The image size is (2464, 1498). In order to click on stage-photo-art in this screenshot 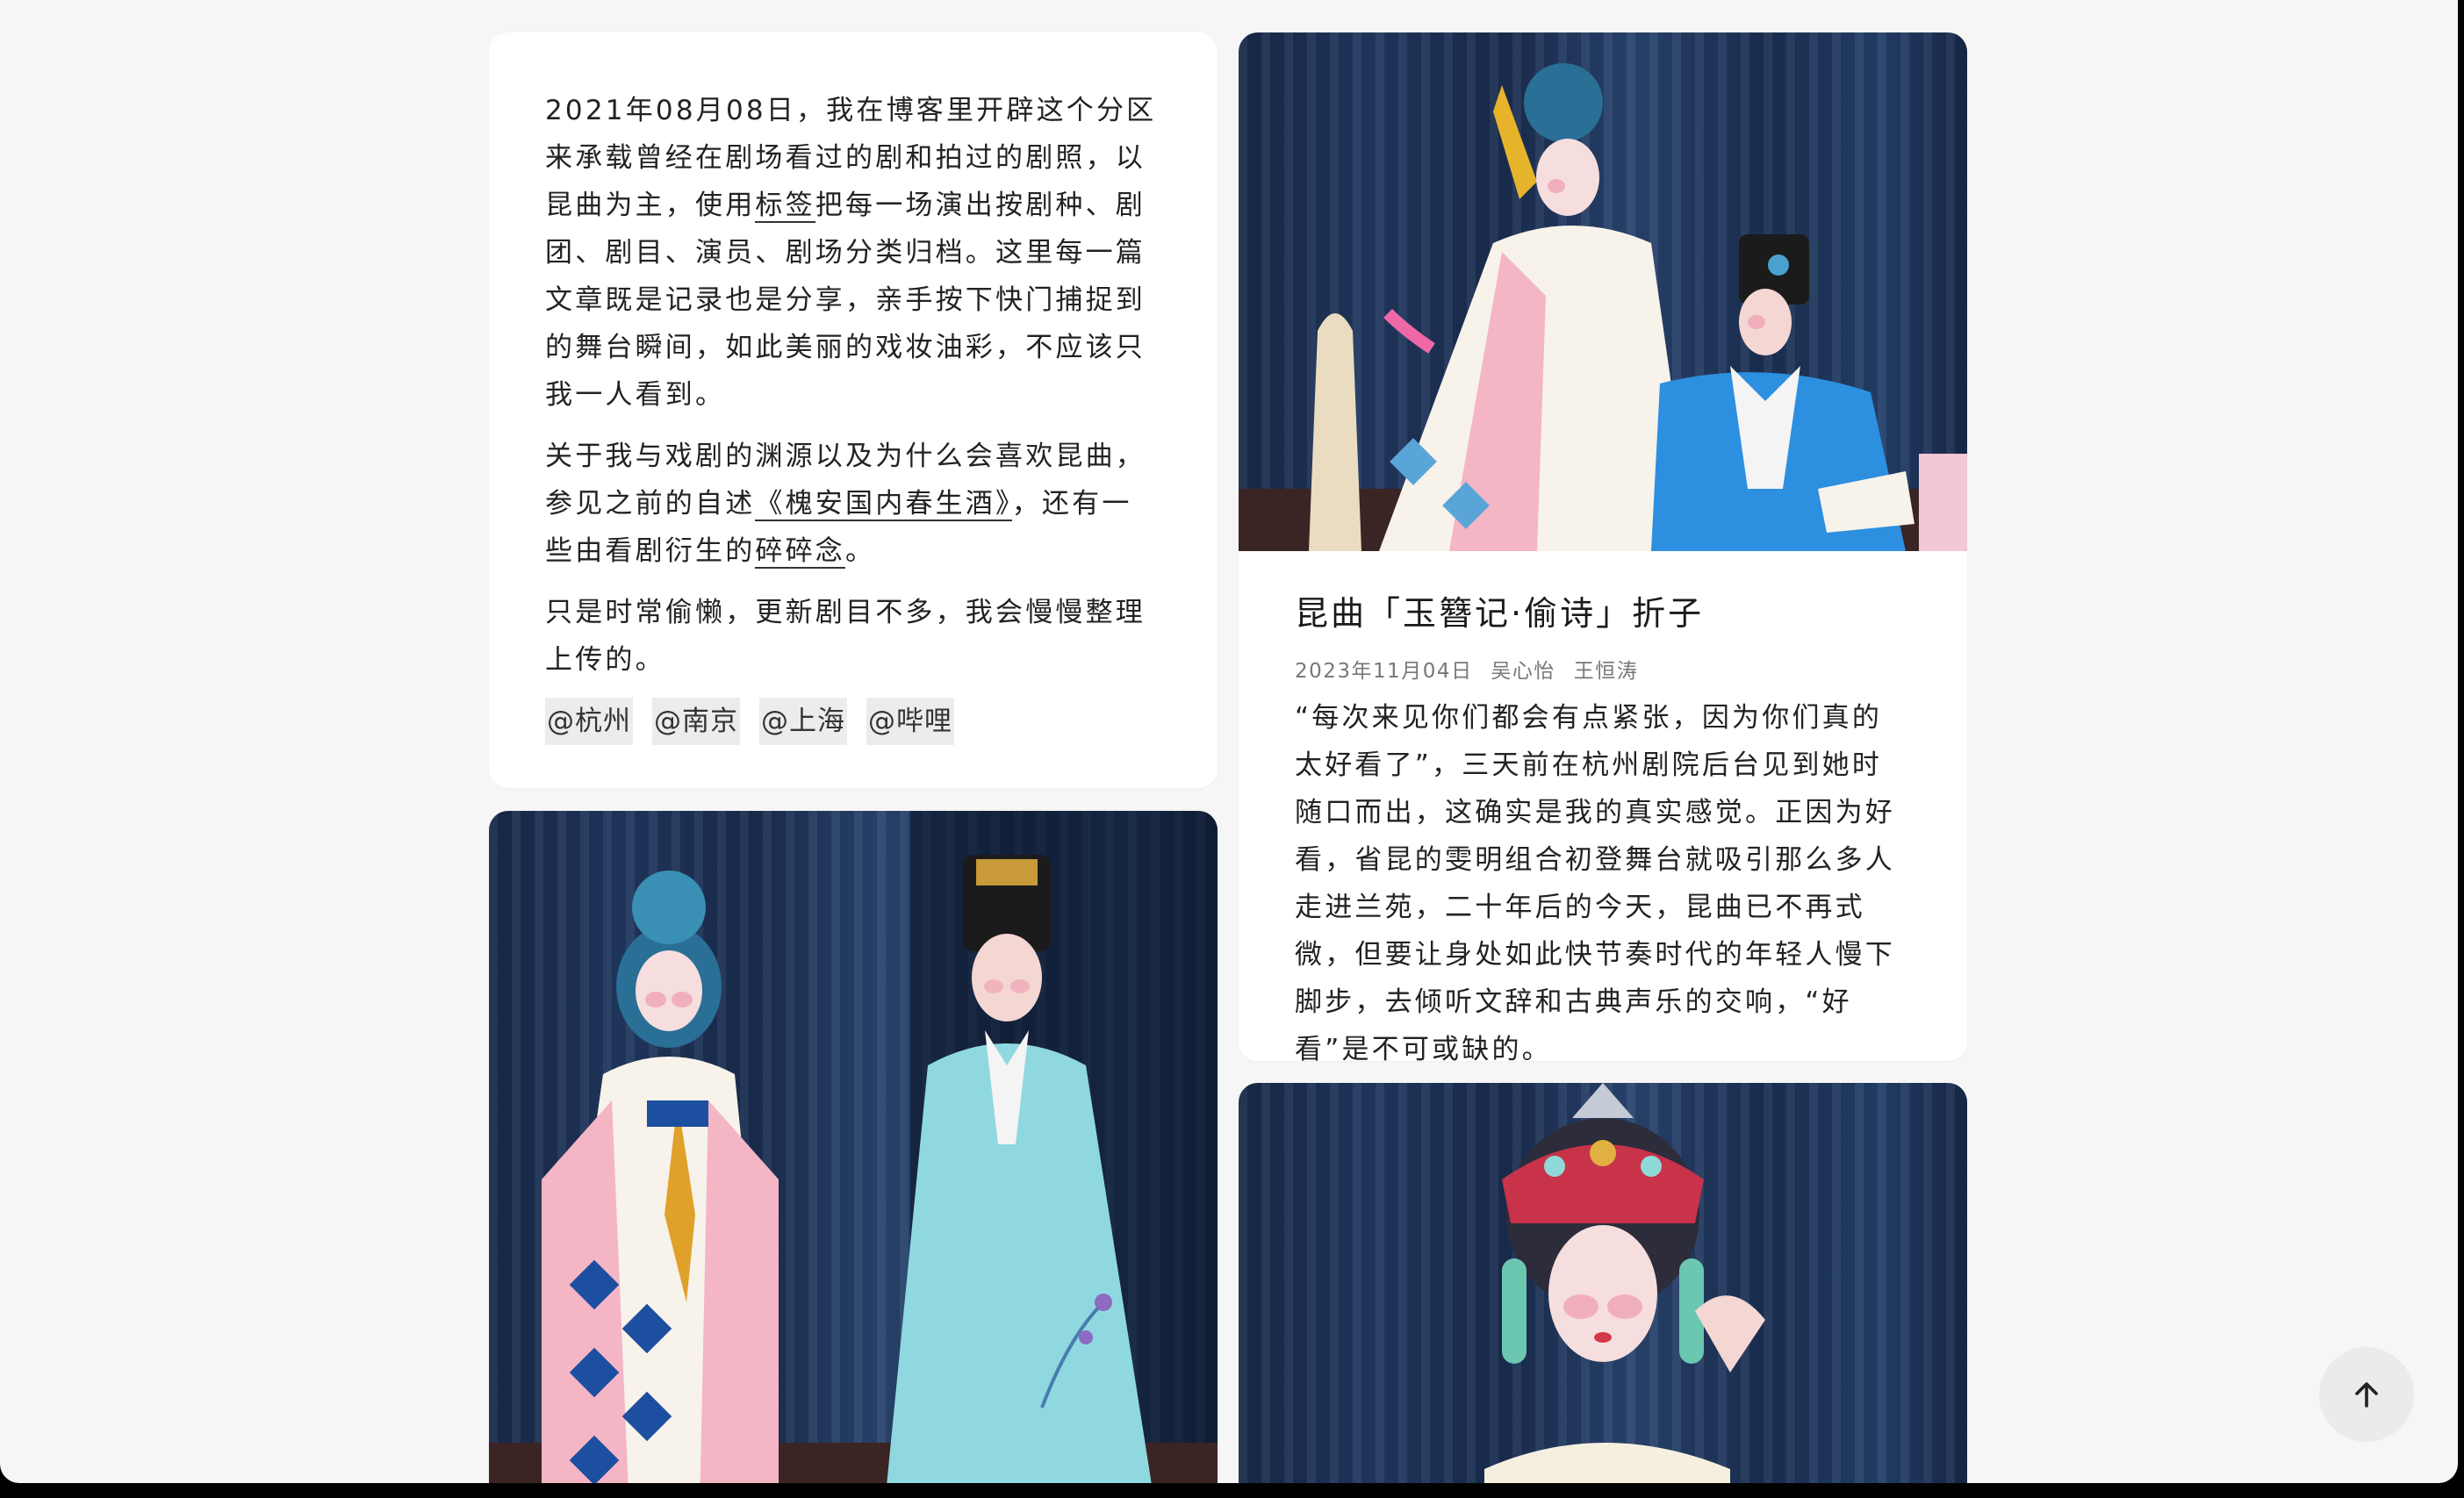, I will do `click(853, 1147)`.